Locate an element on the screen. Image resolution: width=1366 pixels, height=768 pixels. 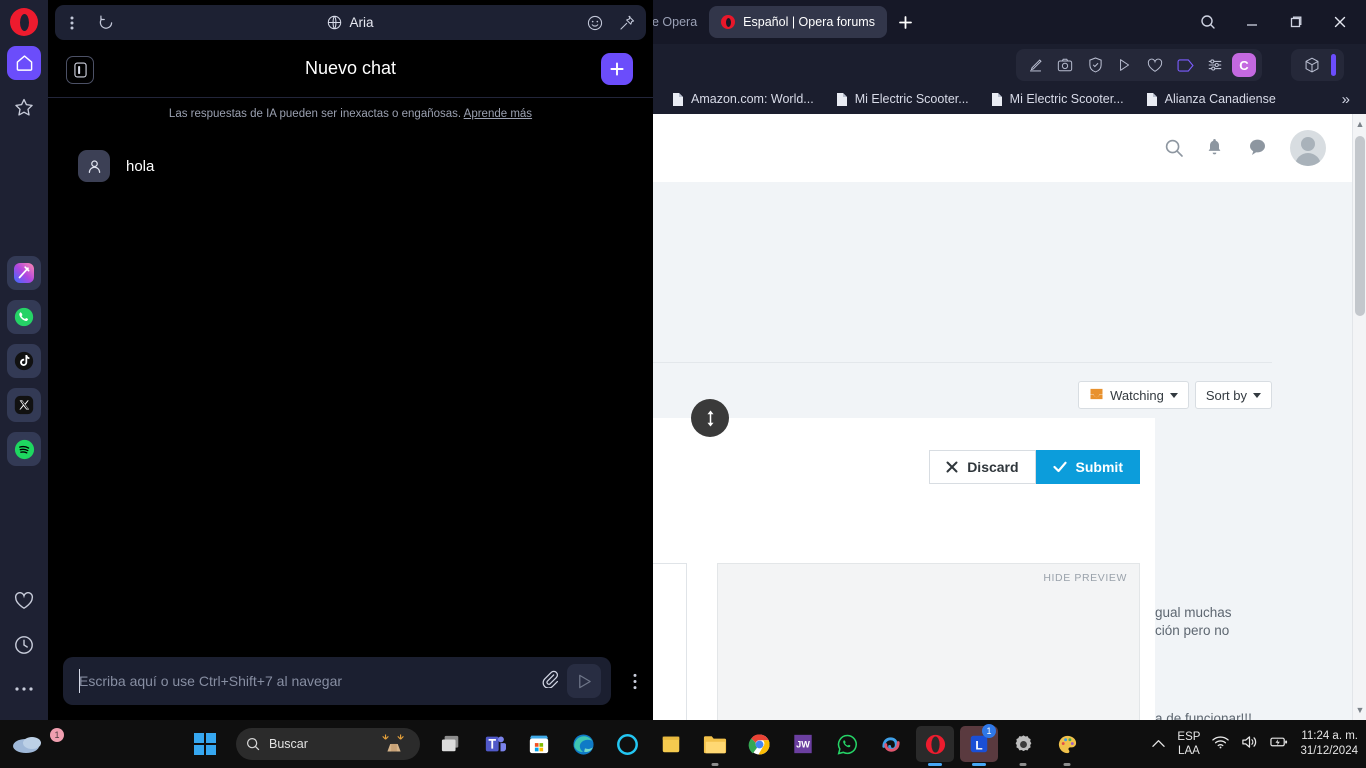
profile-avatar: C is located at coordinates (1244, 65).